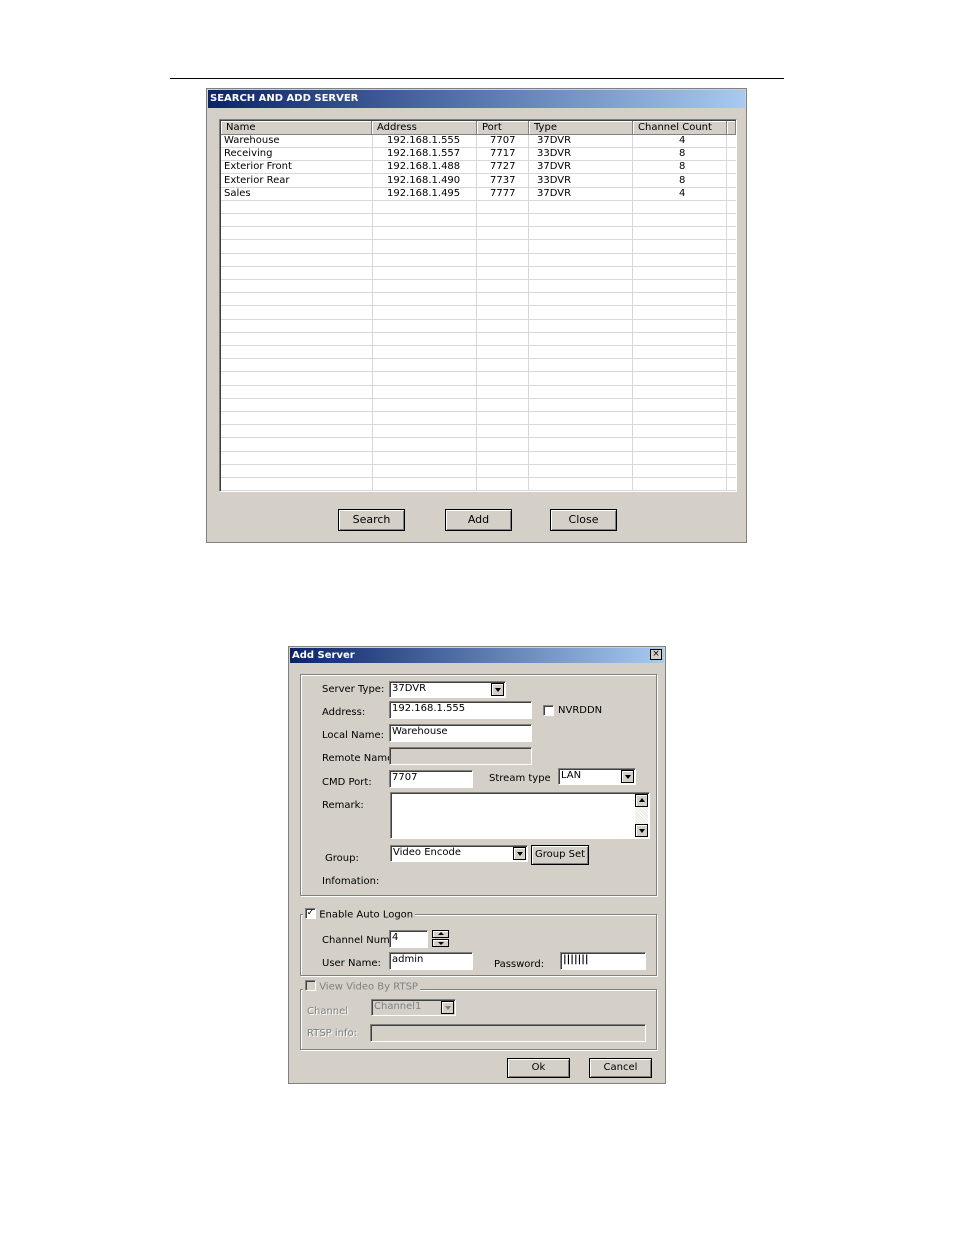 The height and width of the screenshot is (1235, 954). I want to click on add-server-title: Add Server, so click(477, 655).